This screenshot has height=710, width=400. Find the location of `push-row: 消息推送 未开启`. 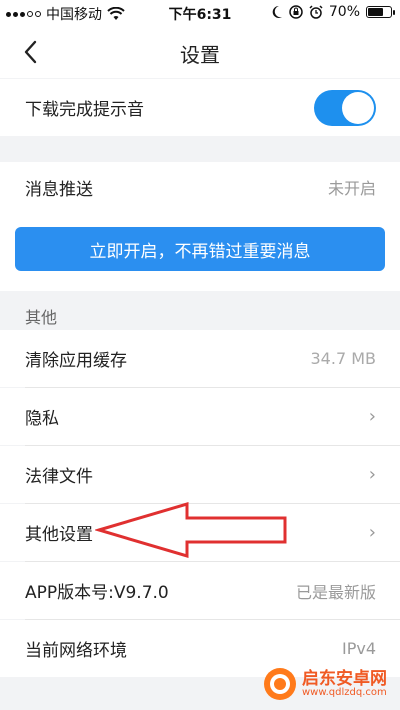

push-row: 消息推送 未开启 is located at coordinates (200, 187).